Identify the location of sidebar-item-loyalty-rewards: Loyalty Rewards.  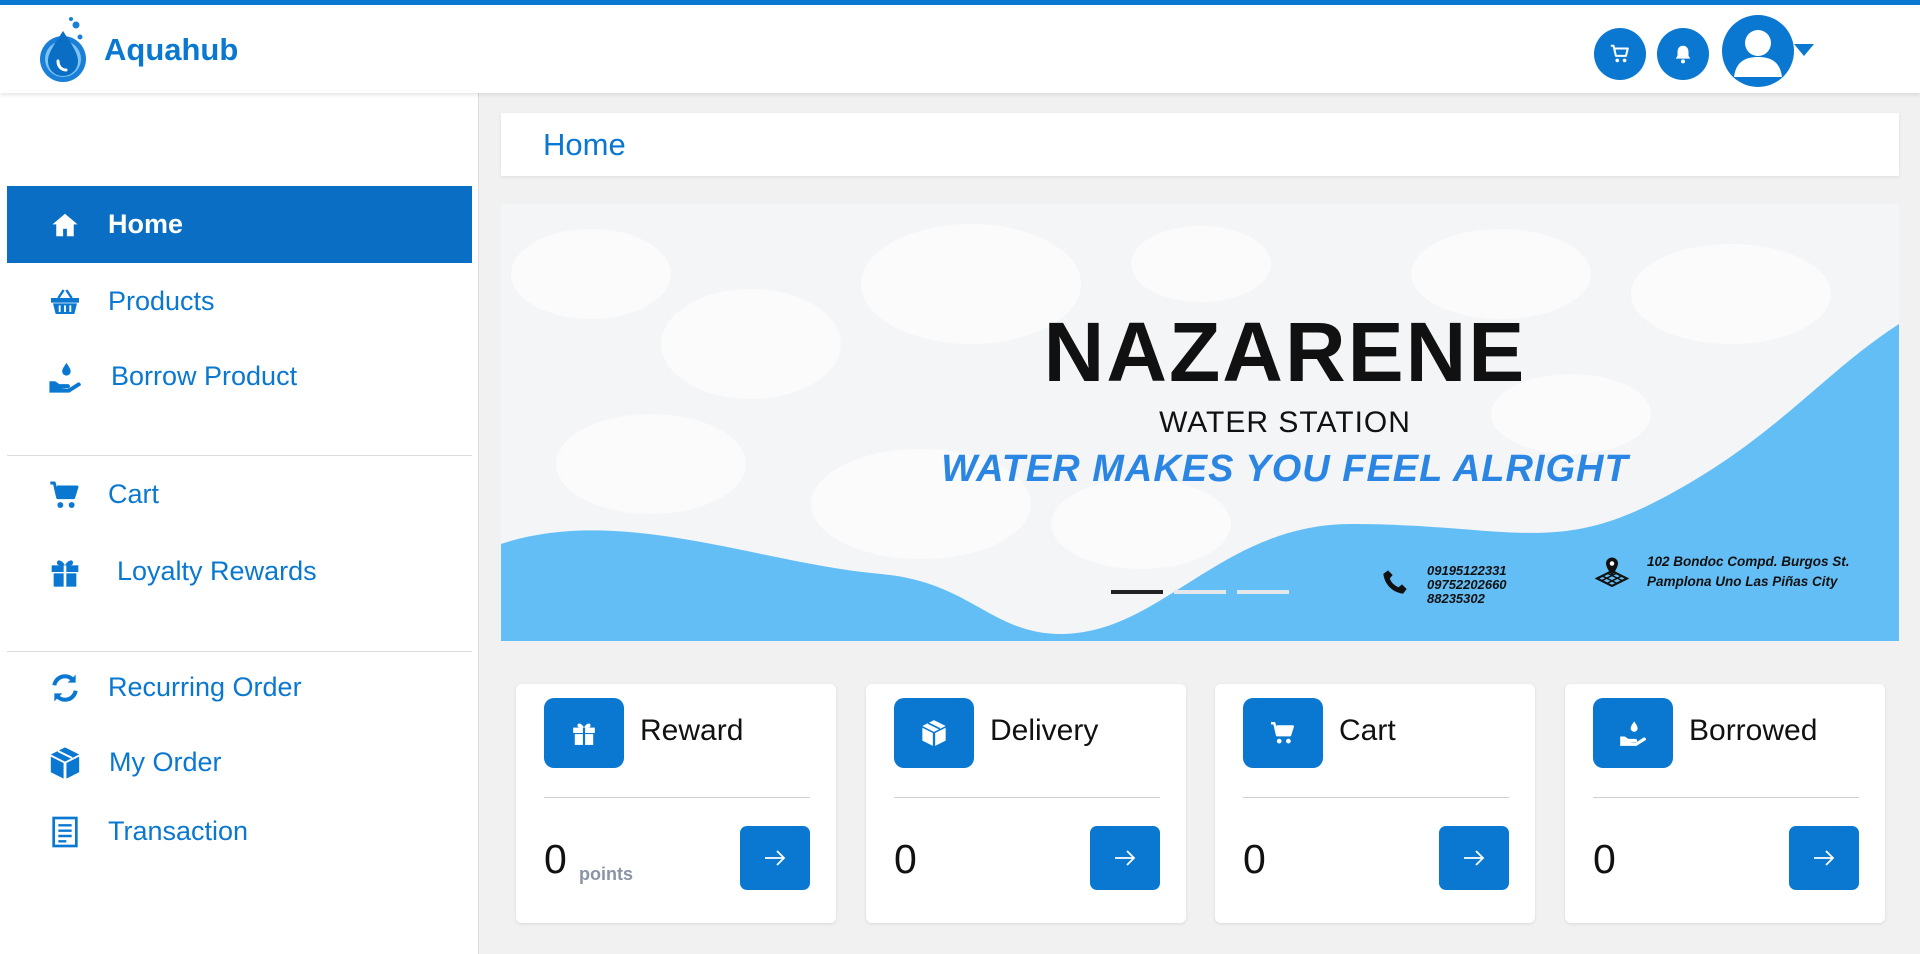
(239, 571).